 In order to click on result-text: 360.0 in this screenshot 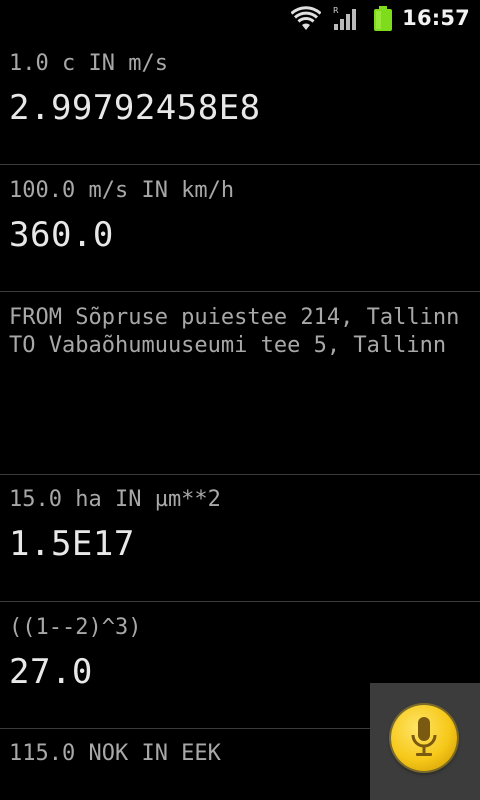, I will do `click(61, 235)`.